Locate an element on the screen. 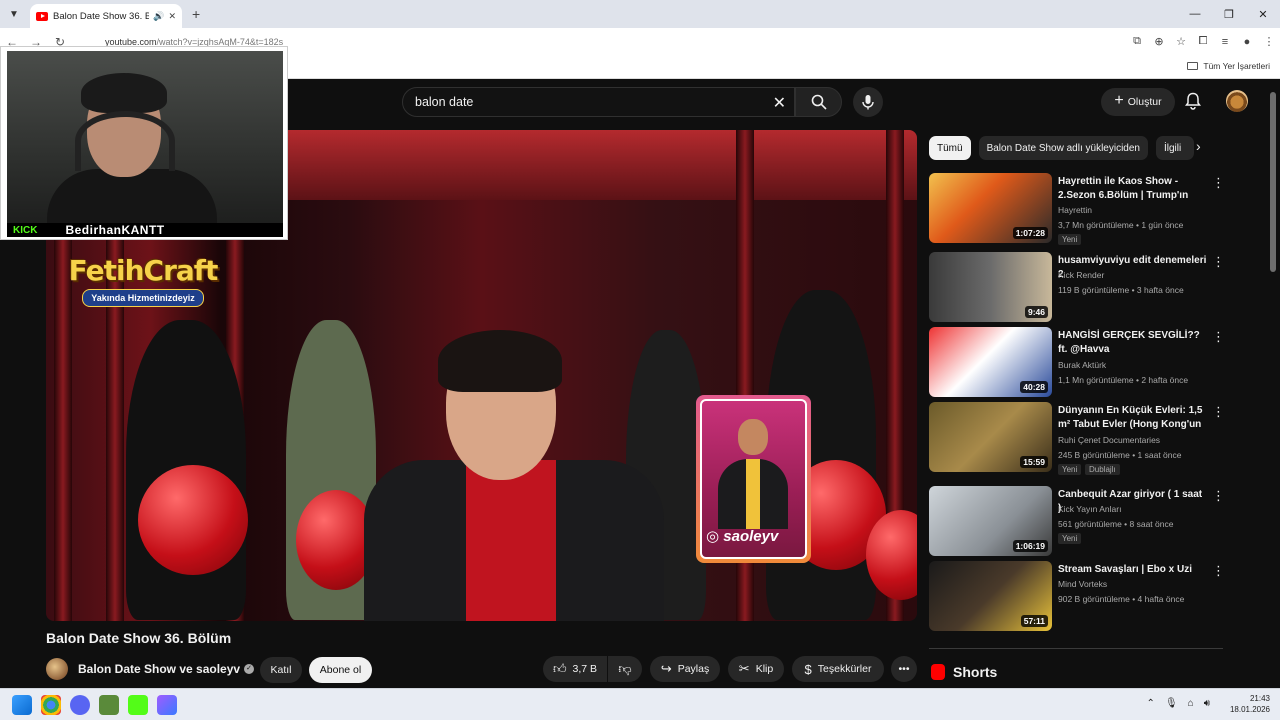 This screenshot has width=1280, height=720. chip-all: Tümü is located at coordinates (950, 148).